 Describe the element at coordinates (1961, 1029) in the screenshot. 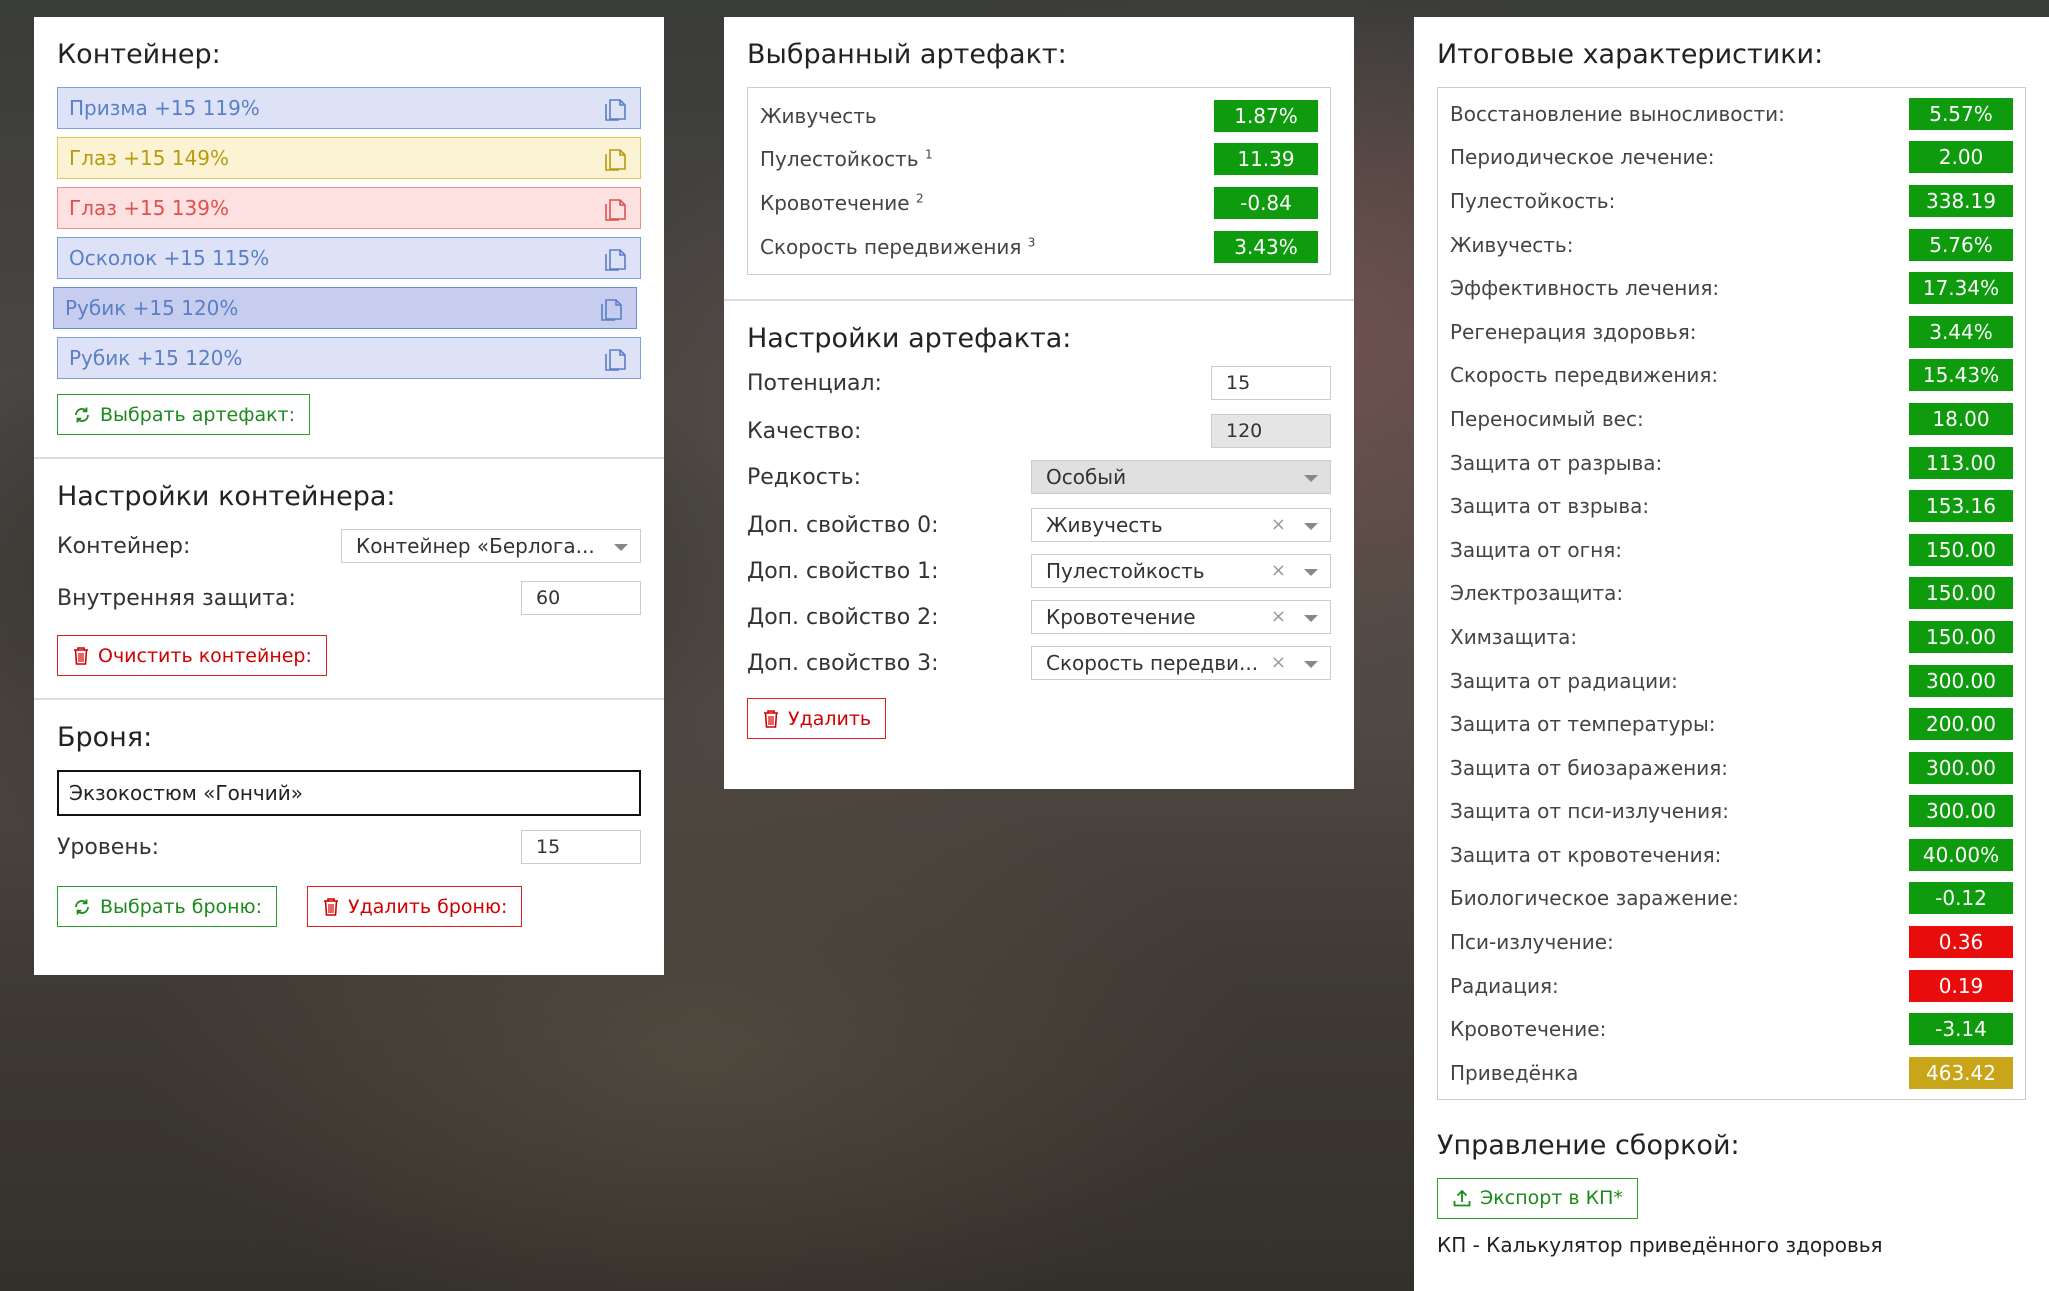

I see `total-stat-badge: -3.14` at that location.